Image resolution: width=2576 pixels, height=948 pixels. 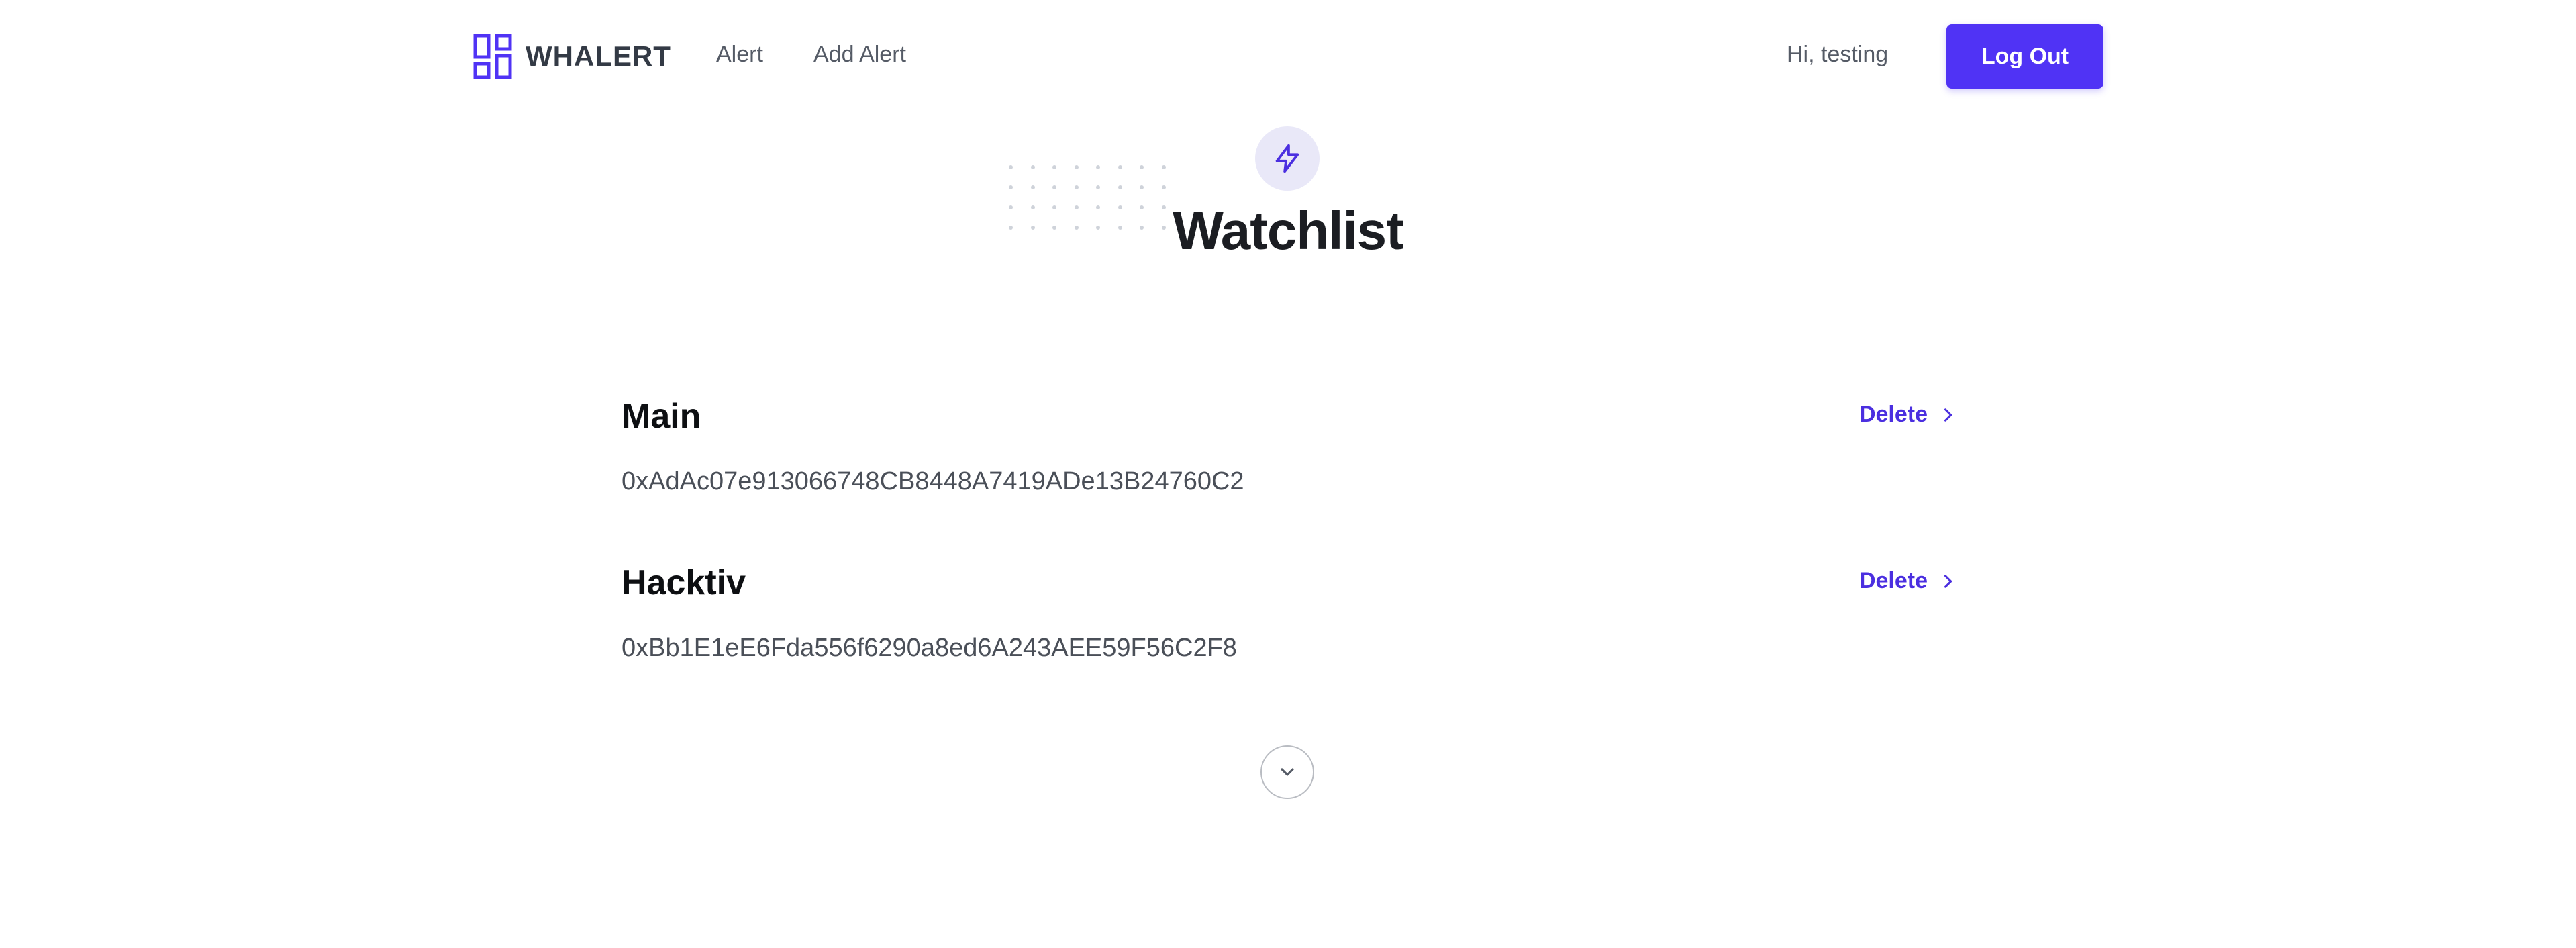 I want to click on lightning-bolt-icon, so click(x=1287, y=158).